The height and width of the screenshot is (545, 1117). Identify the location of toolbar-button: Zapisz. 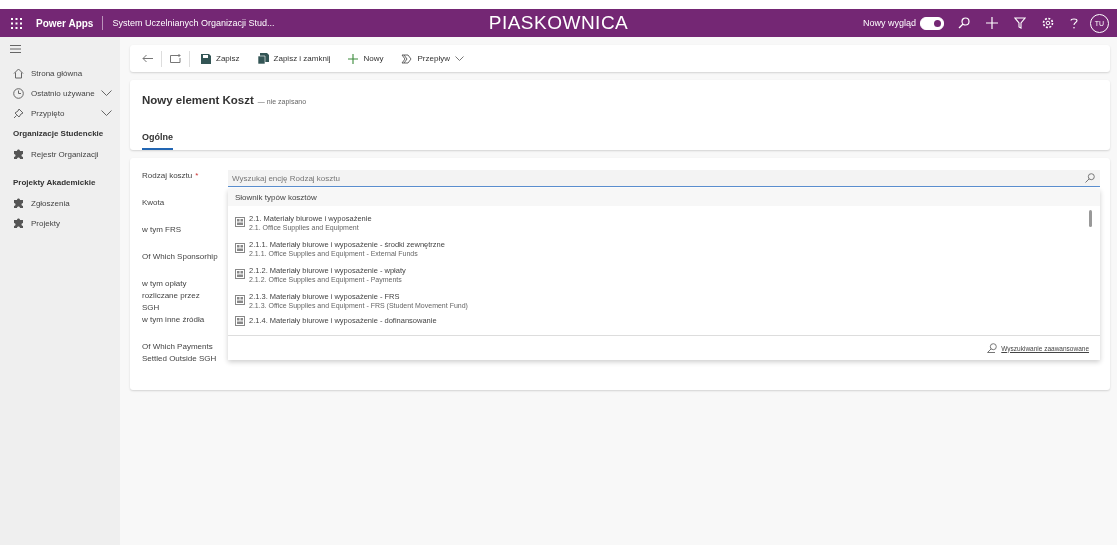
(220, 58).